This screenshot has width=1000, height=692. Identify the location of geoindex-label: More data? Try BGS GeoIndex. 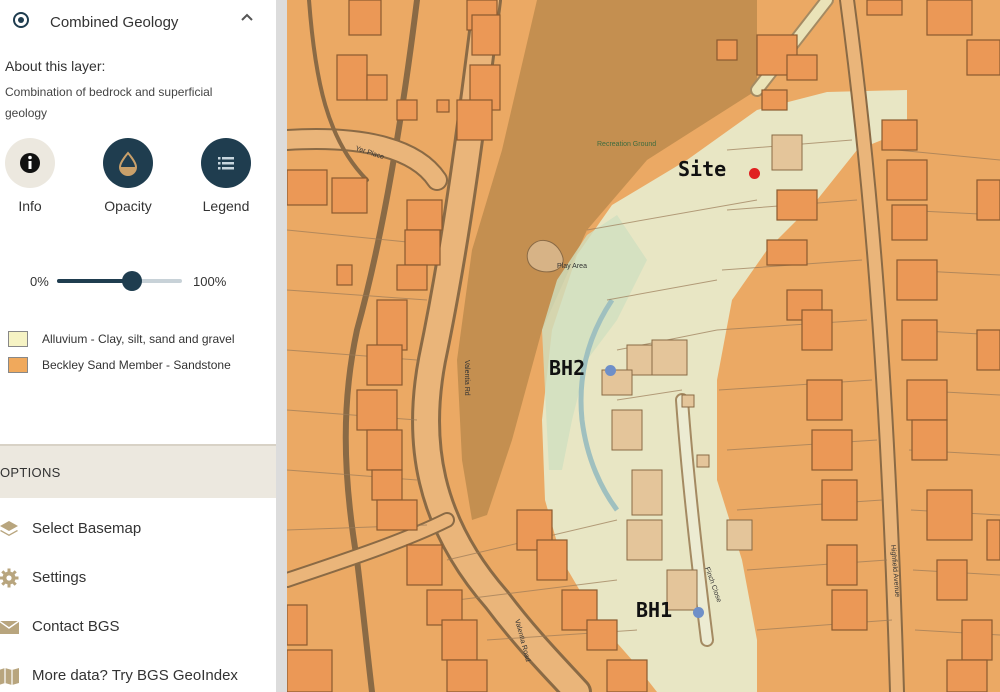
(135, 675).